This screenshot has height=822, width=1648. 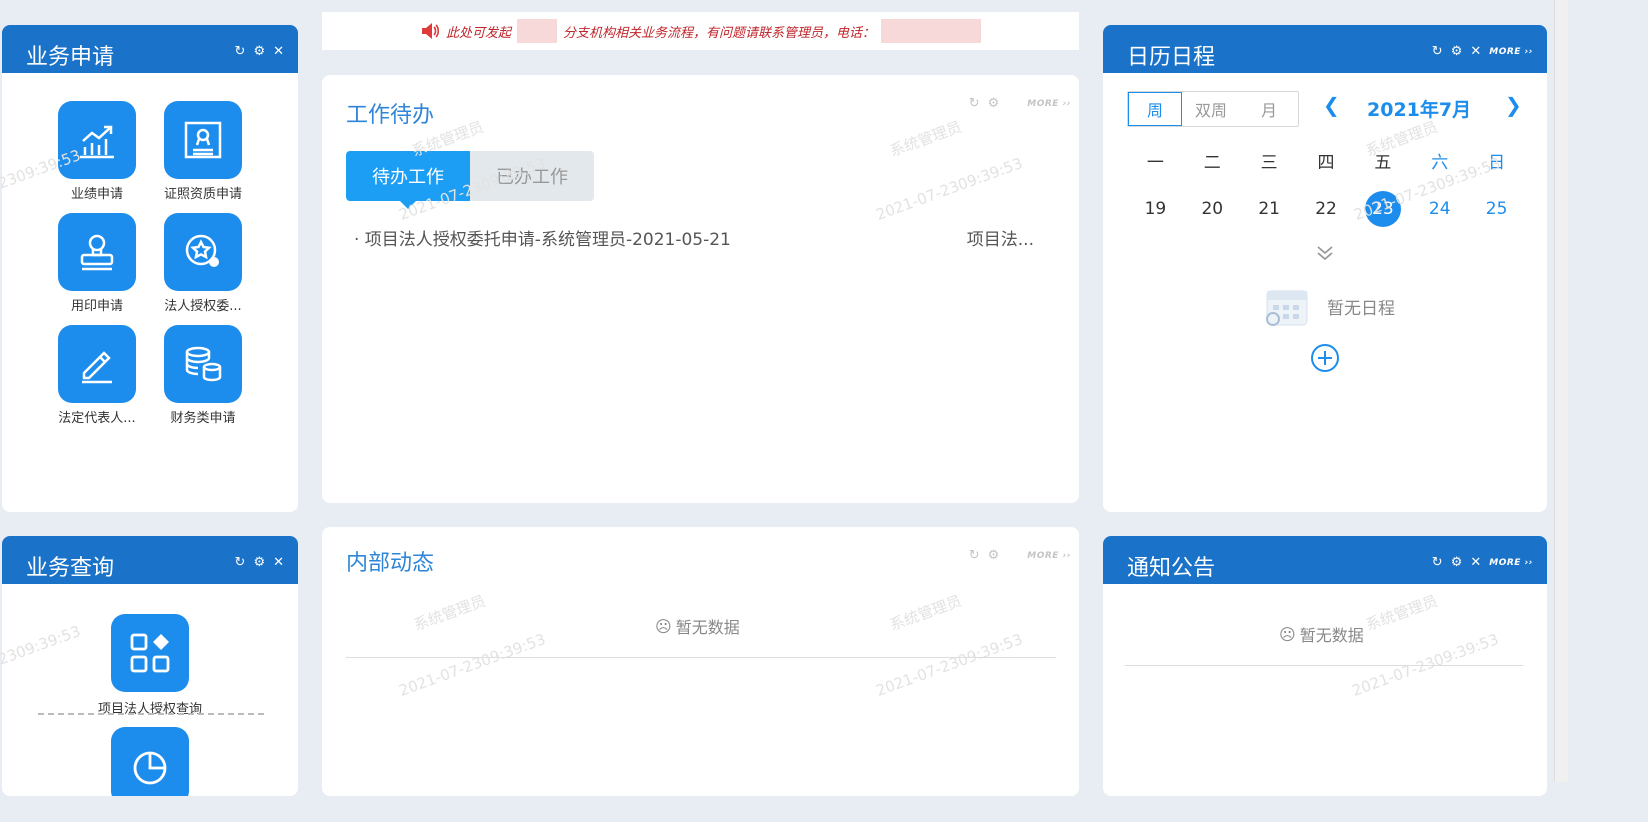 I want to click on mode-two-weeks: 双周, so click(x=1211, y=109).